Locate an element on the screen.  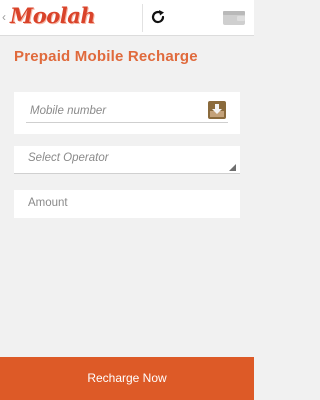
header-divider is located at coordinates (142, 18).